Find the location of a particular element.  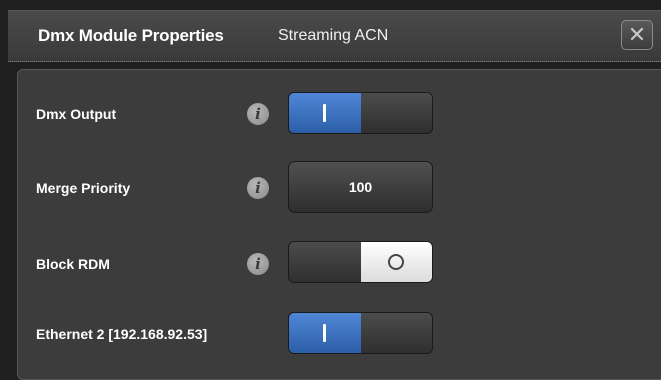

dmx-output-toggle is located at coordinates (360, 113).